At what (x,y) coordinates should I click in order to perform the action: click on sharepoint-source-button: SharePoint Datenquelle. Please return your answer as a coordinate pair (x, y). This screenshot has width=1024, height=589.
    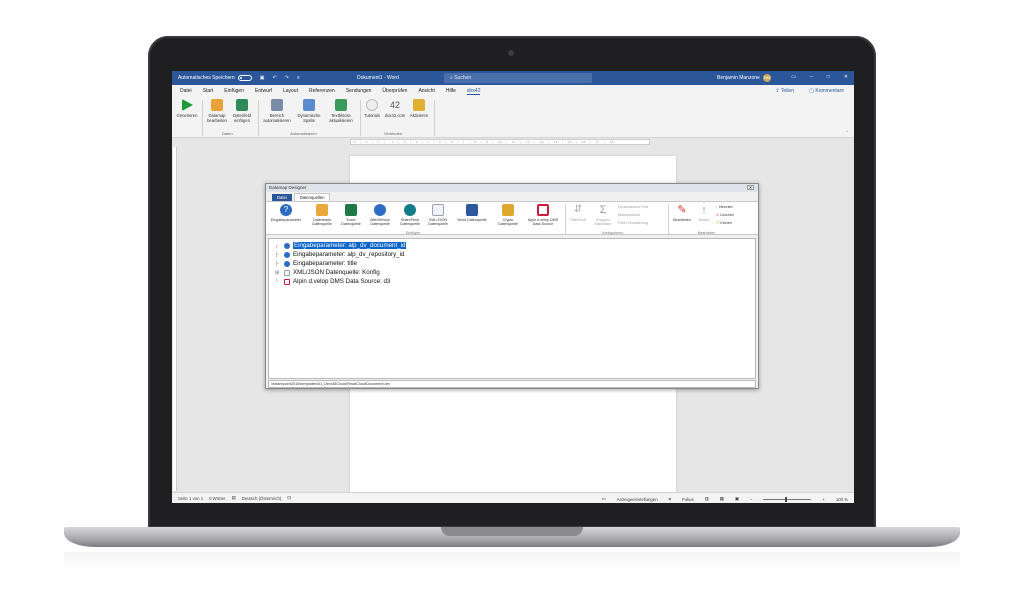
    Looking at the image, I should click on (410, 215).